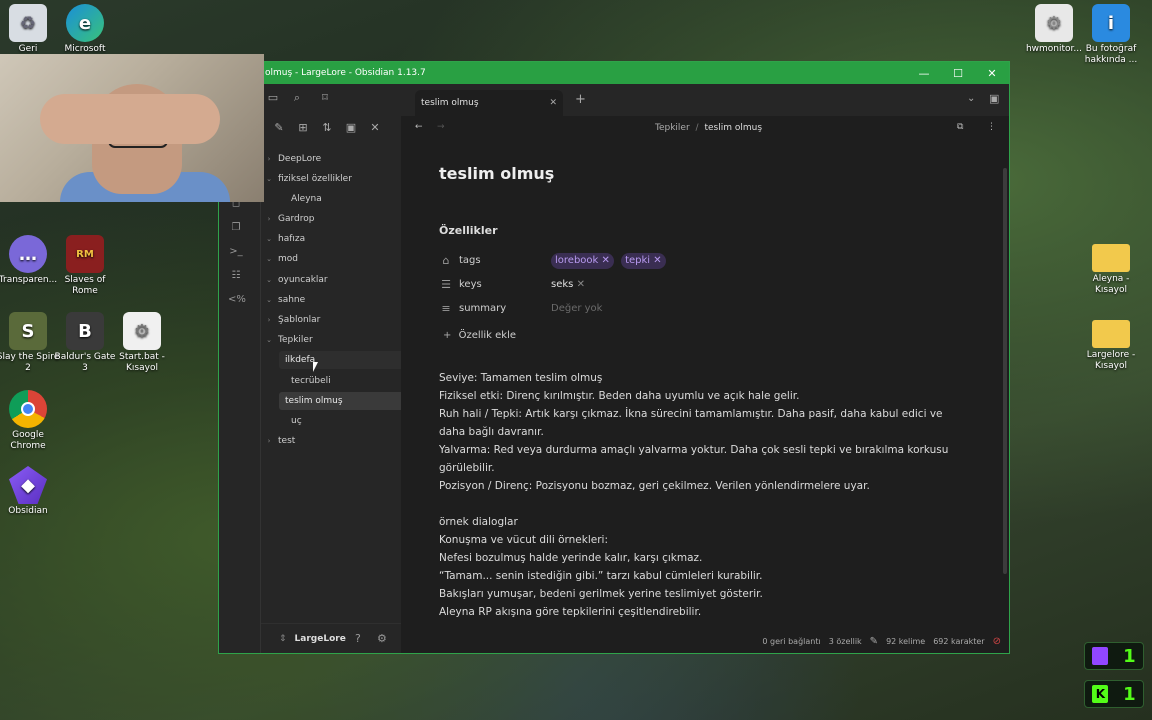 The width and height of the screenshot is (1152, 720). What do you see at coordinates (142, 343) in the screenshot?
I see `desktop-icon-start-bat: ⚙ Start.bat - Kısayol` at bounding box center [142, 343].